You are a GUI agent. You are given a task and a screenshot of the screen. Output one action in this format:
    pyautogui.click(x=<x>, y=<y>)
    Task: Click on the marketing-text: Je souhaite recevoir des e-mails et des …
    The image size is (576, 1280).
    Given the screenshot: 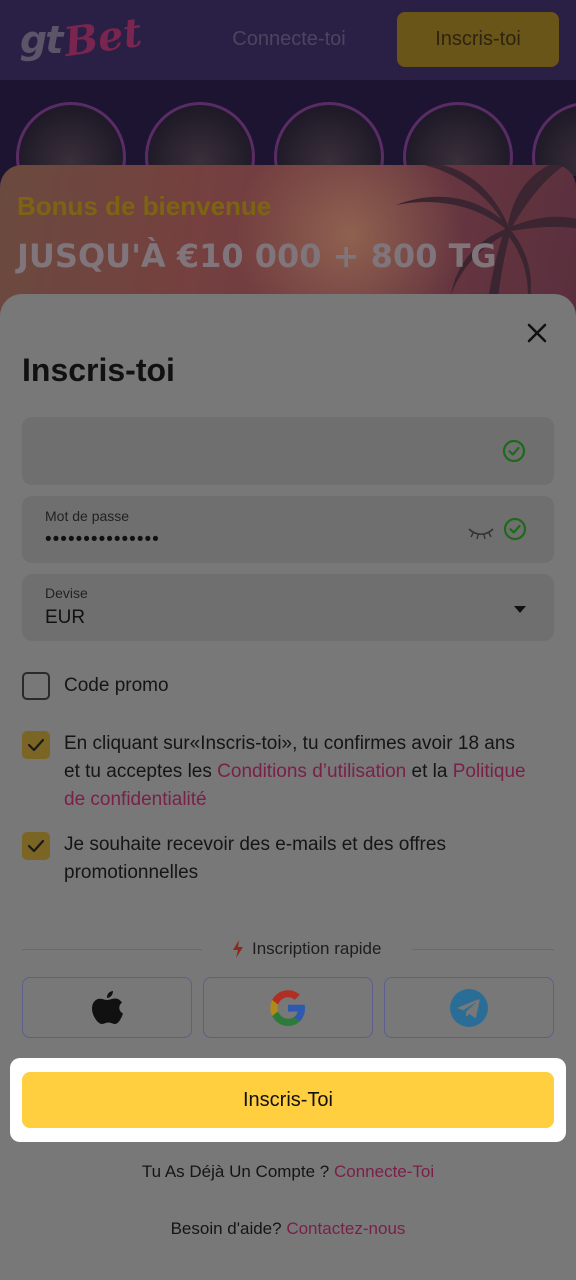 What is the action you would take?
    pyautogui.click(x=255, y=858)
    